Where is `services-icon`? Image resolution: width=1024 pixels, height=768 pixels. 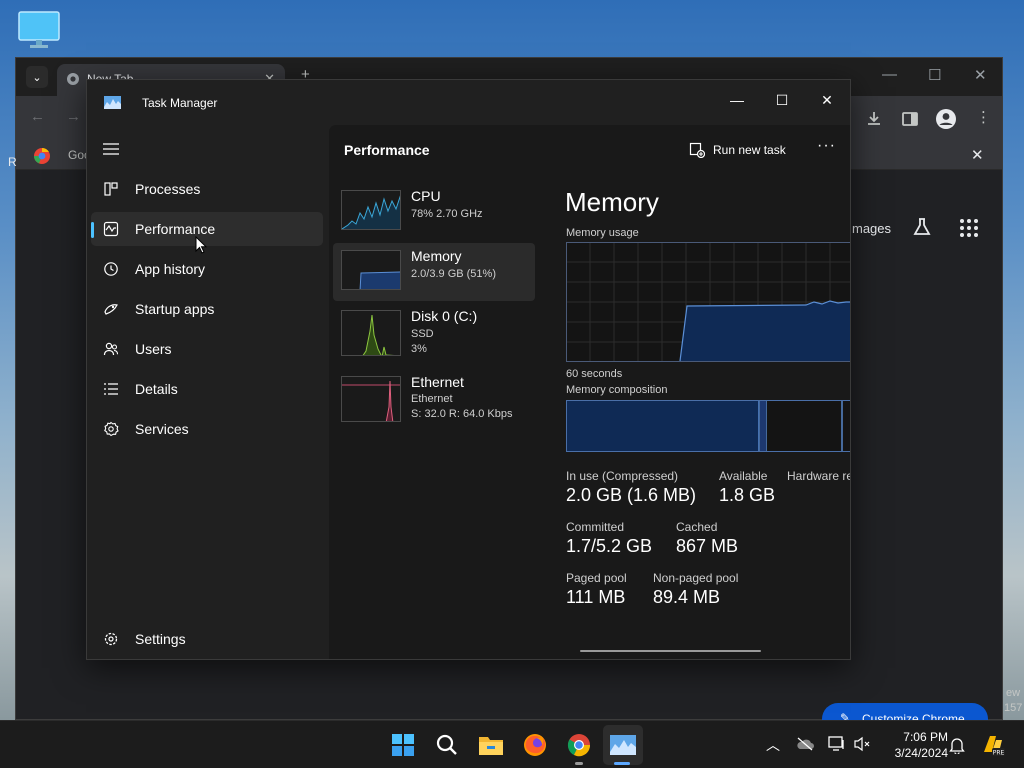 services-icon is located at coordinates (111, 429).